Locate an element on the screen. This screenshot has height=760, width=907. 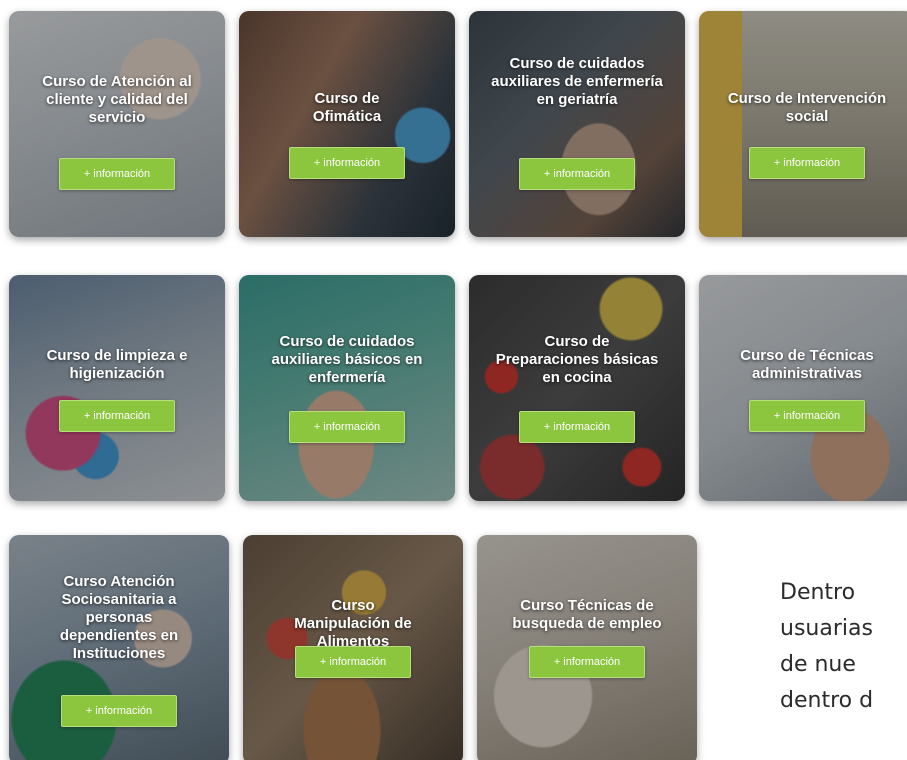
course-card-ofimatica: Curso de Ofimática + información is located at coordinates (347, 124).